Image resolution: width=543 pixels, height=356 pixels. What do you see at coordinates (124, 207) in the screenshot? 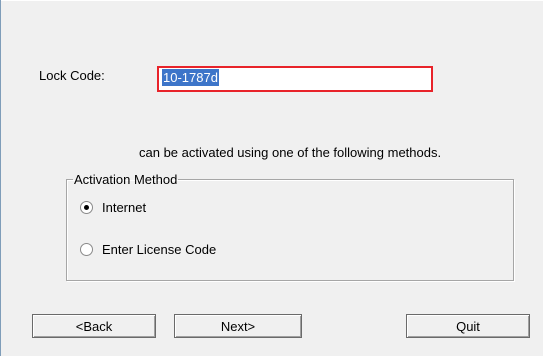
I see `radio-label-internet: Internet` at bounding box center [124, 207].